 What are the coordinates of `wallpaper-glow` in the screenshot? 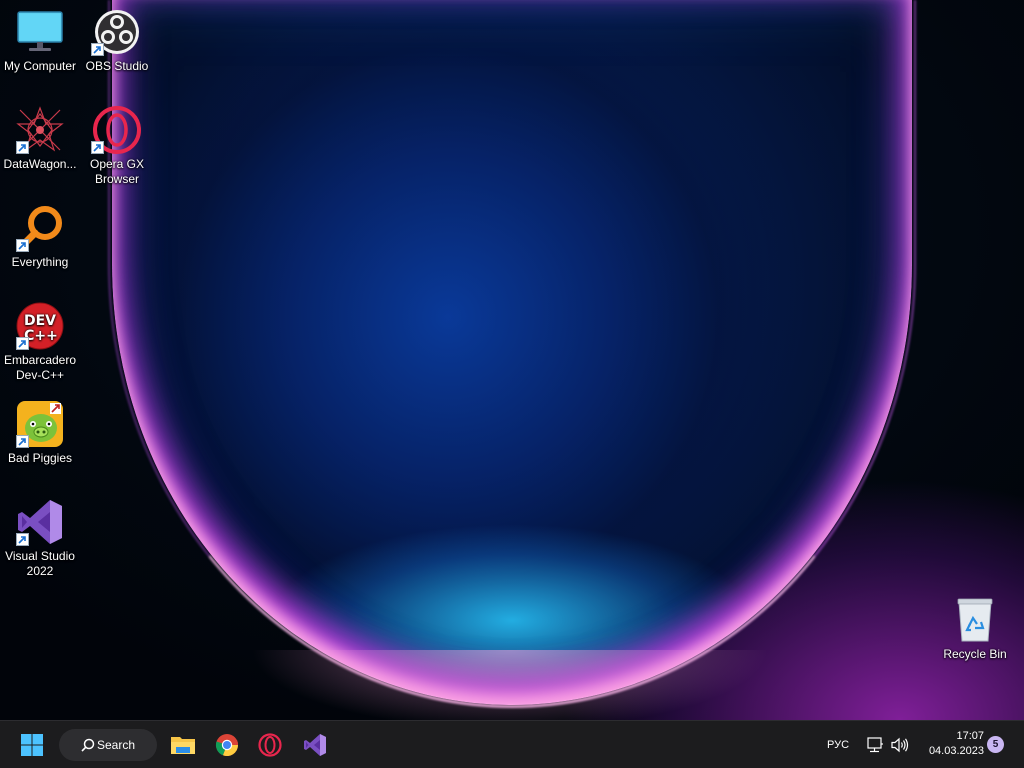 It's located at (510, 685).